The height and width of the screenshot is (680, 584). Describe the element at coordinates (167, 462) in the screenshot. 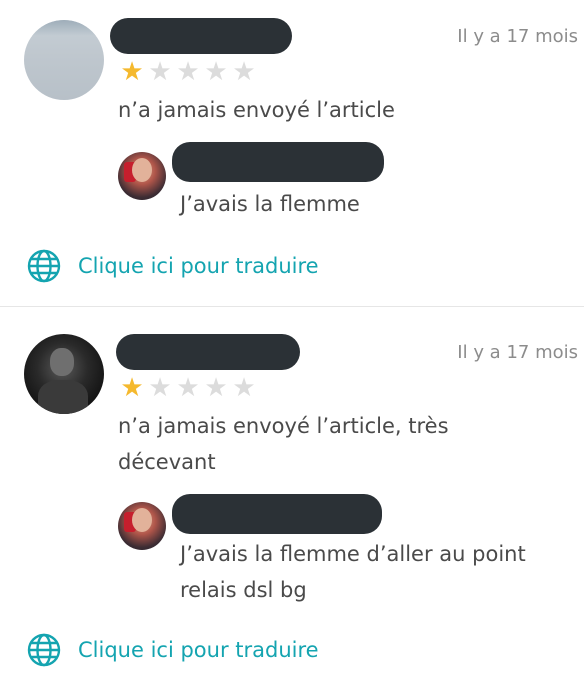

I see `review-comment-line: décevant` at that location.